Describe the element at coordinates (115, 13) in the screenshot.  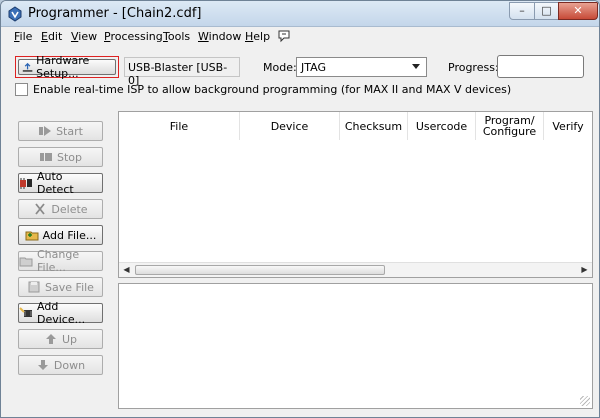
I see `window-title: Programmer - [Chain2.cdf]` at that location.